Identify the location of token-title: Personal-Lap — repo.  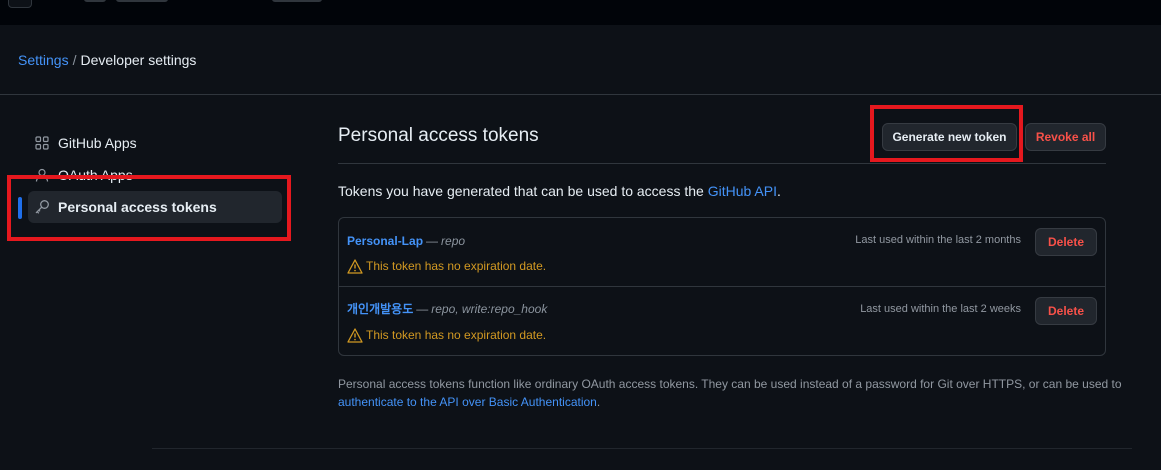
(406, 241).